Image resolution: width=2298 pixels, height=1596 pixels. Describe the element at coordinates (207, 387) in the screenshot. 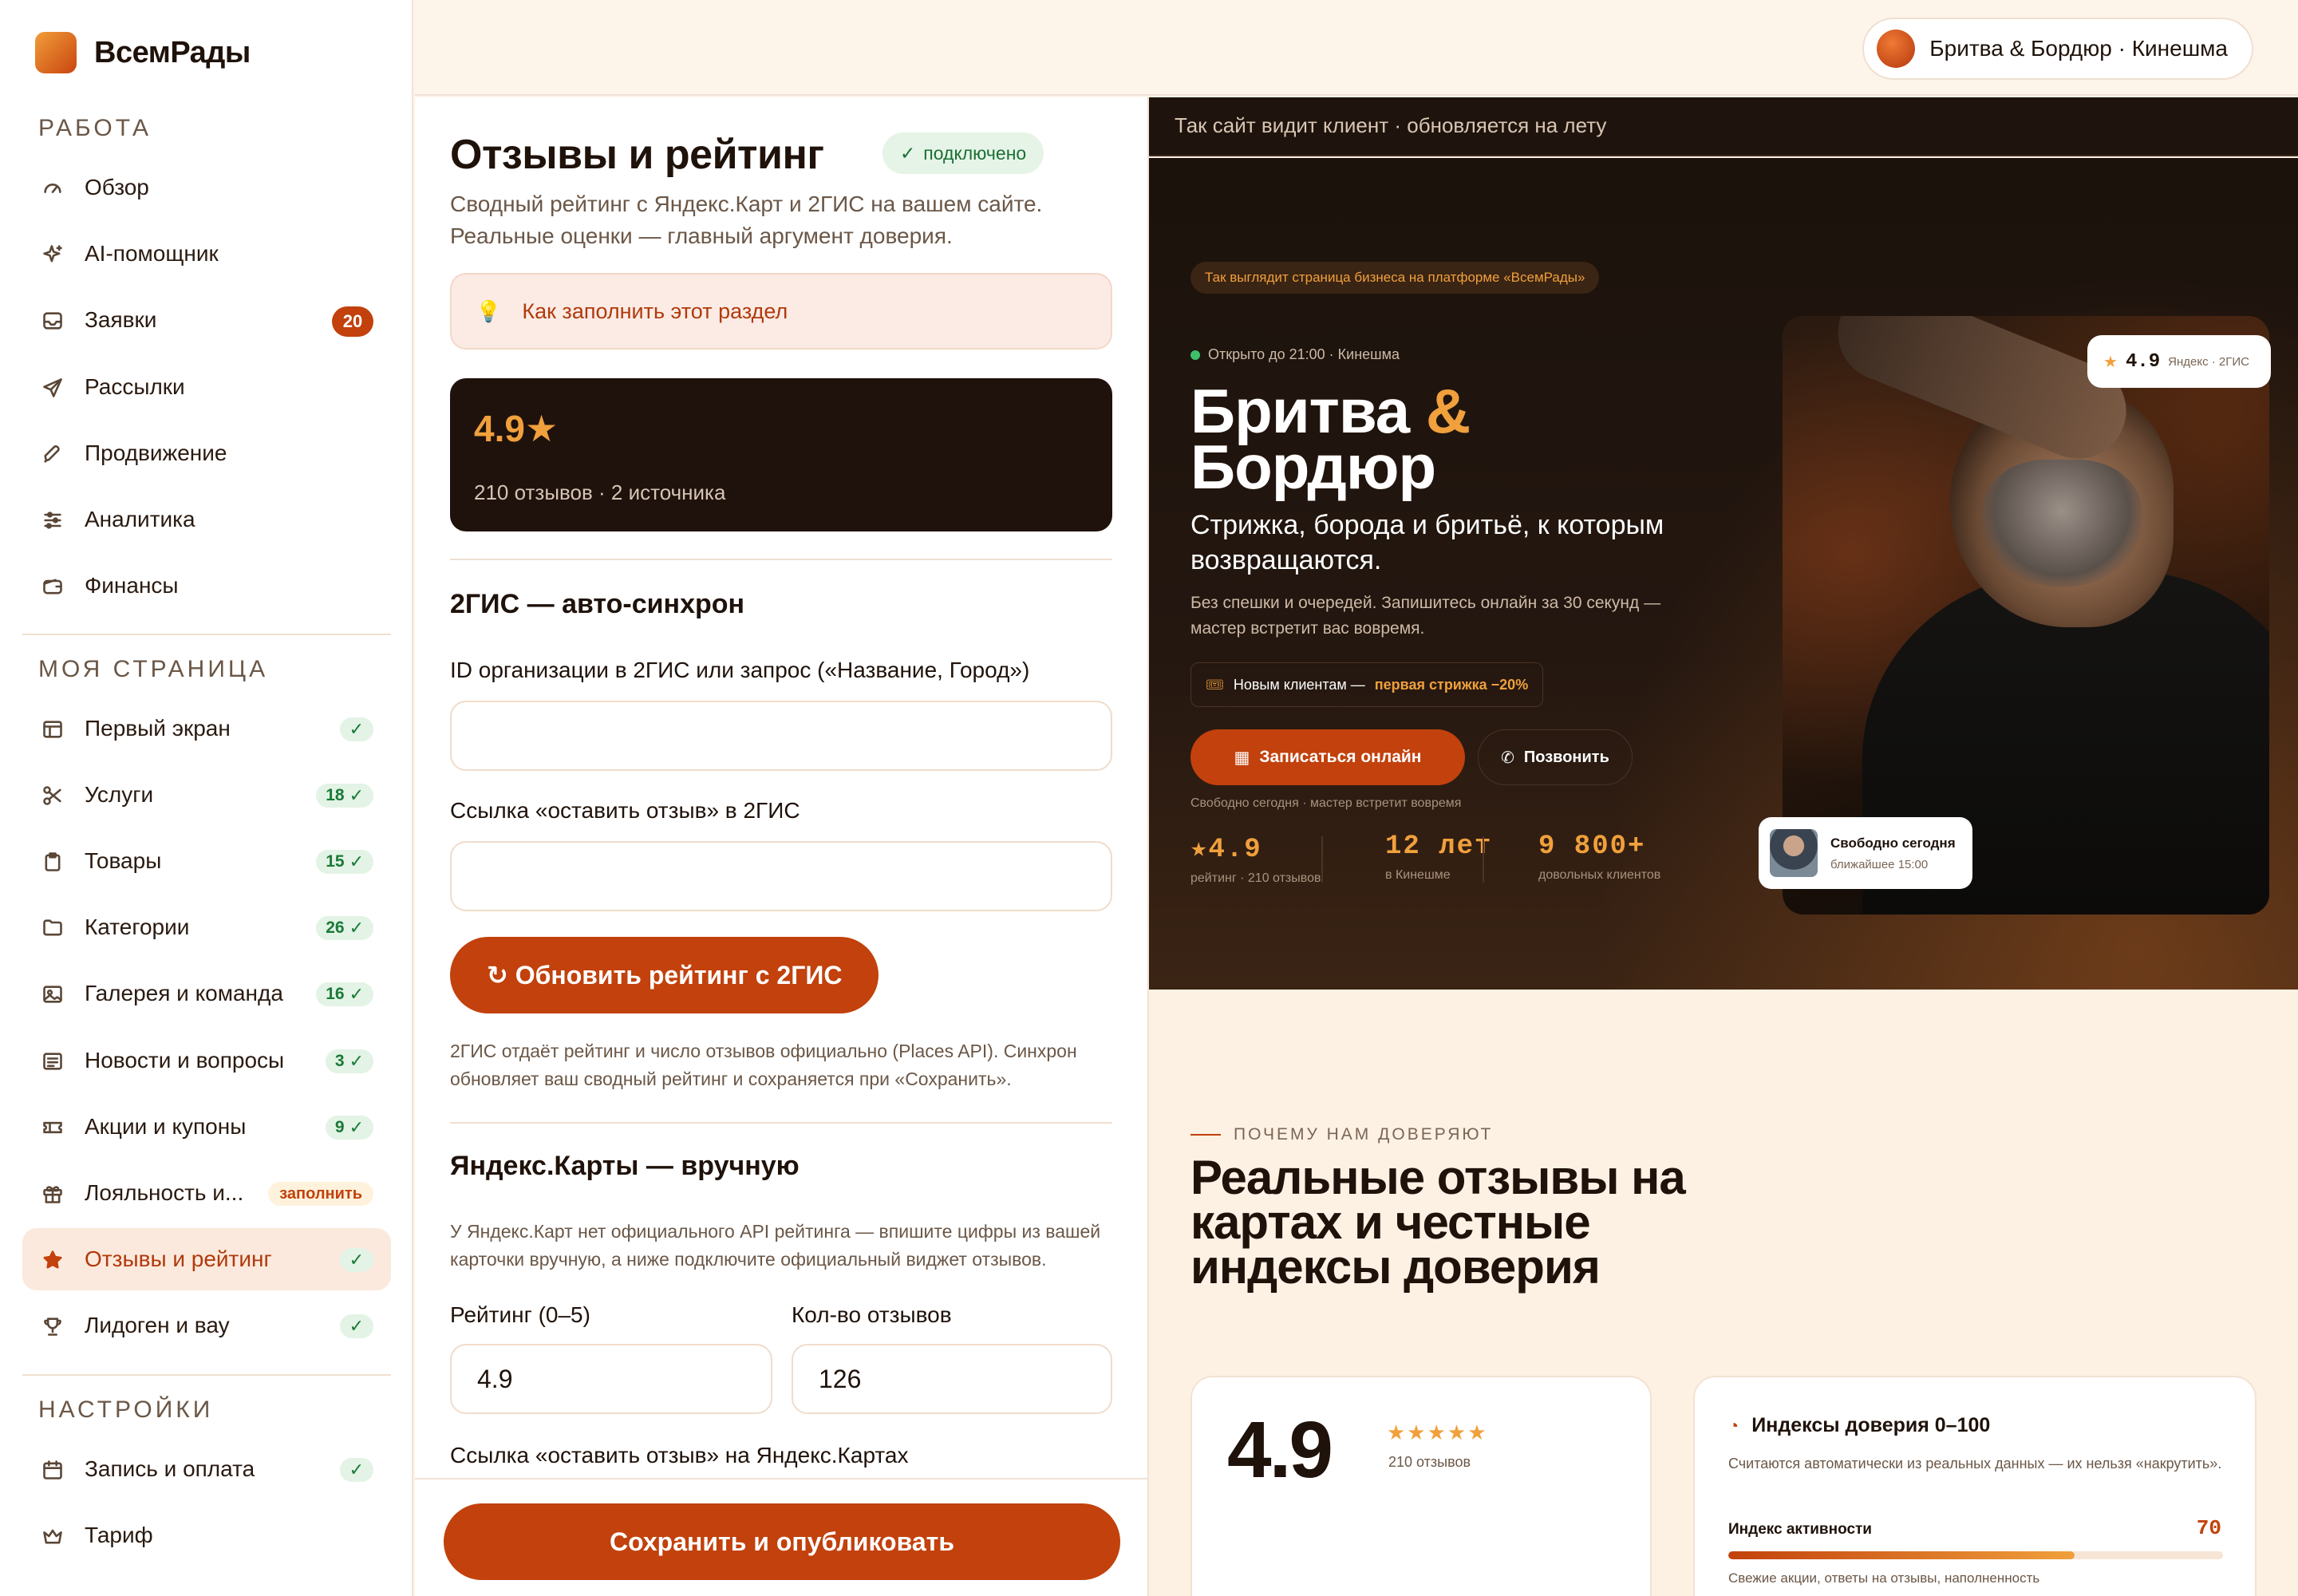

I see `sidebar-item-mailings: Рассылки` at that location.